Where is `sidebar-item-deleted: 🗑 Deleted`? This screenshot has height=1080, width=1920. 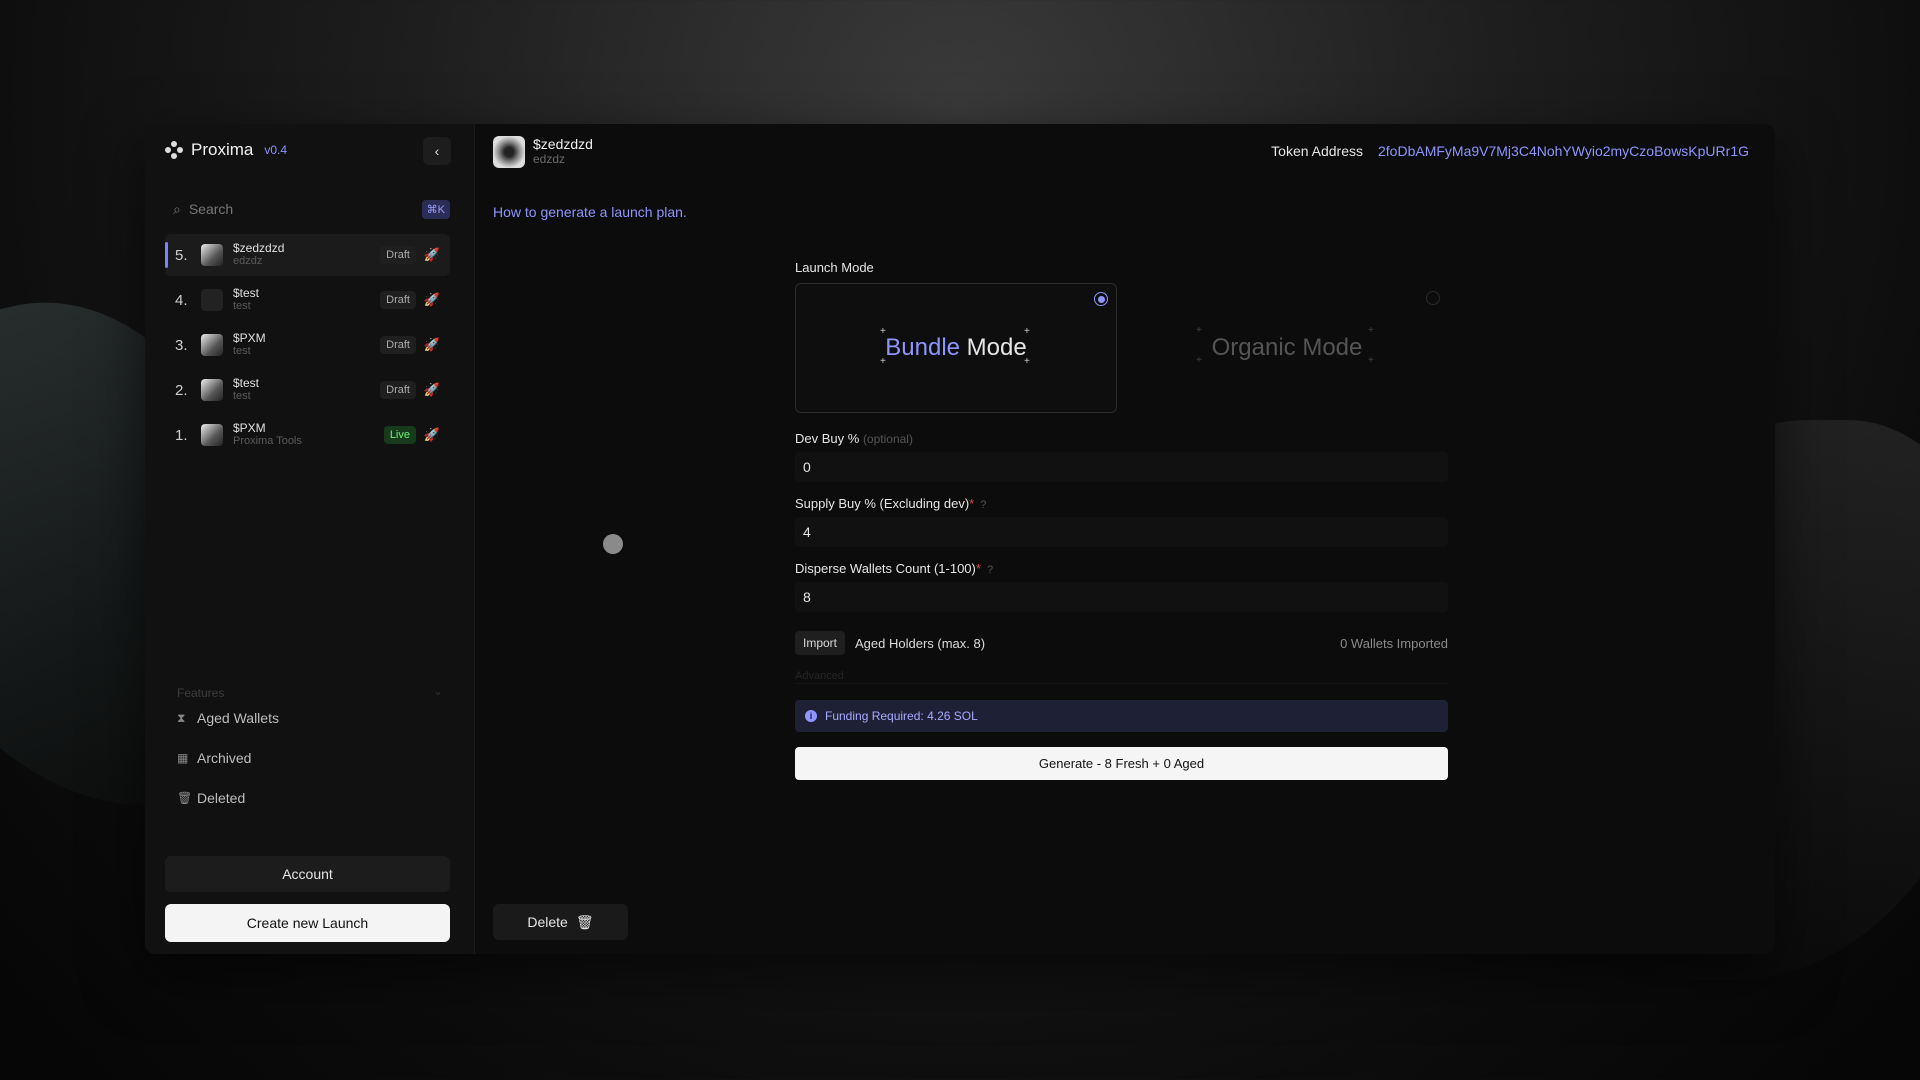
sidebar-item-deleted: 🗑 Deleted is located at coordinates (211, 798).